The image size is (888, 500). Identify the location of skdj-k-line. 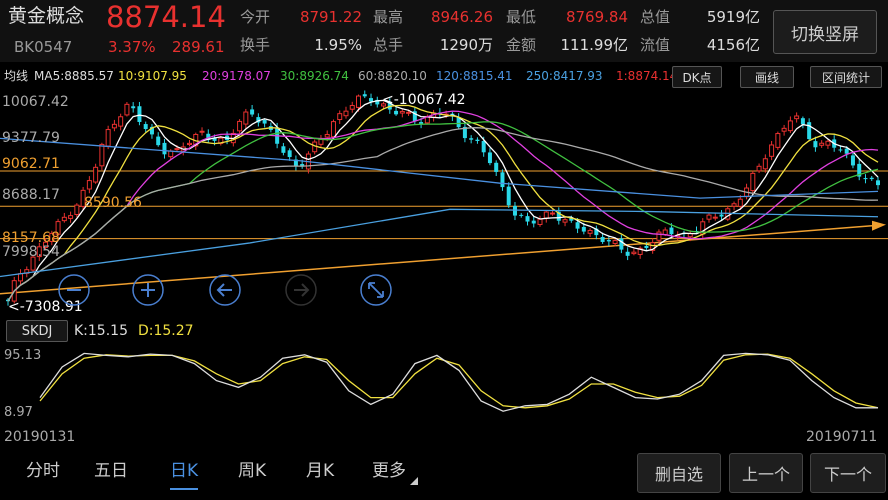
(458, 382).